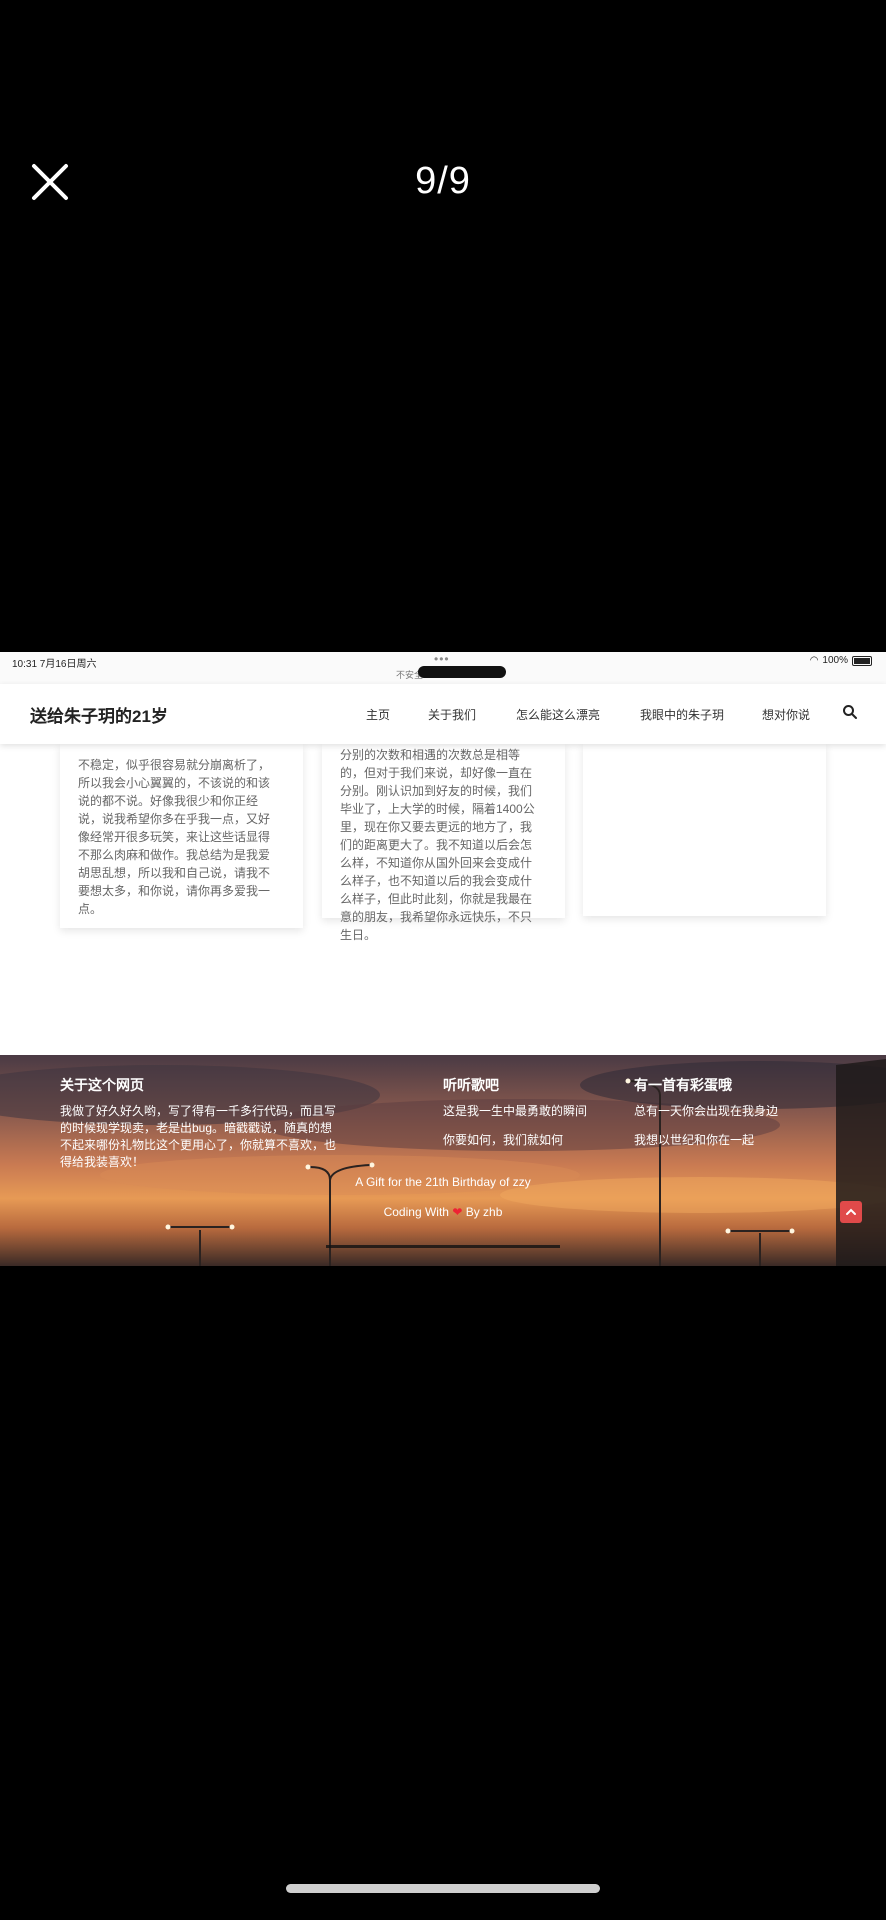 This screenshot has height=1920, width=886. Describe the element at coordinates (683, 1085) in the screenshot. I see `footer-egg-title: 有一首有彩蛋哦` at that location.